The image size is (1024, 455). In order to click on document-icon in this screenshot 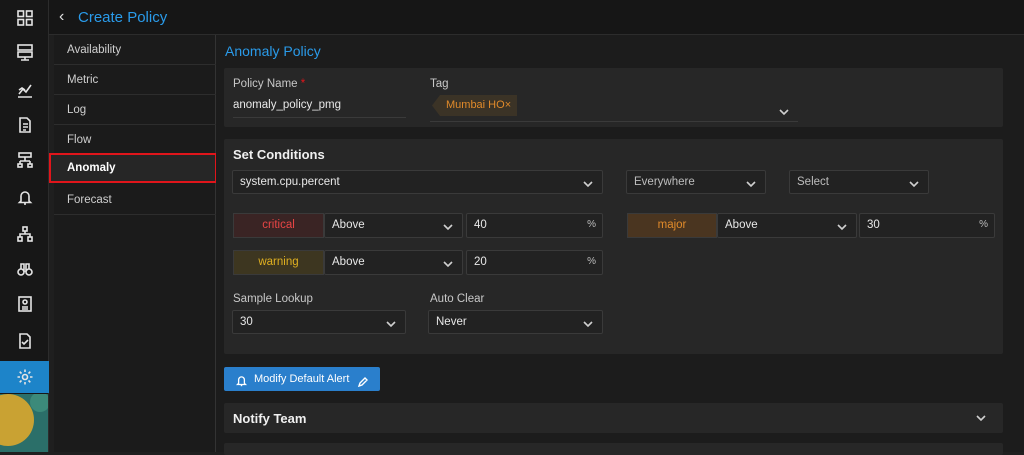, I will do `click(24, 125)`.